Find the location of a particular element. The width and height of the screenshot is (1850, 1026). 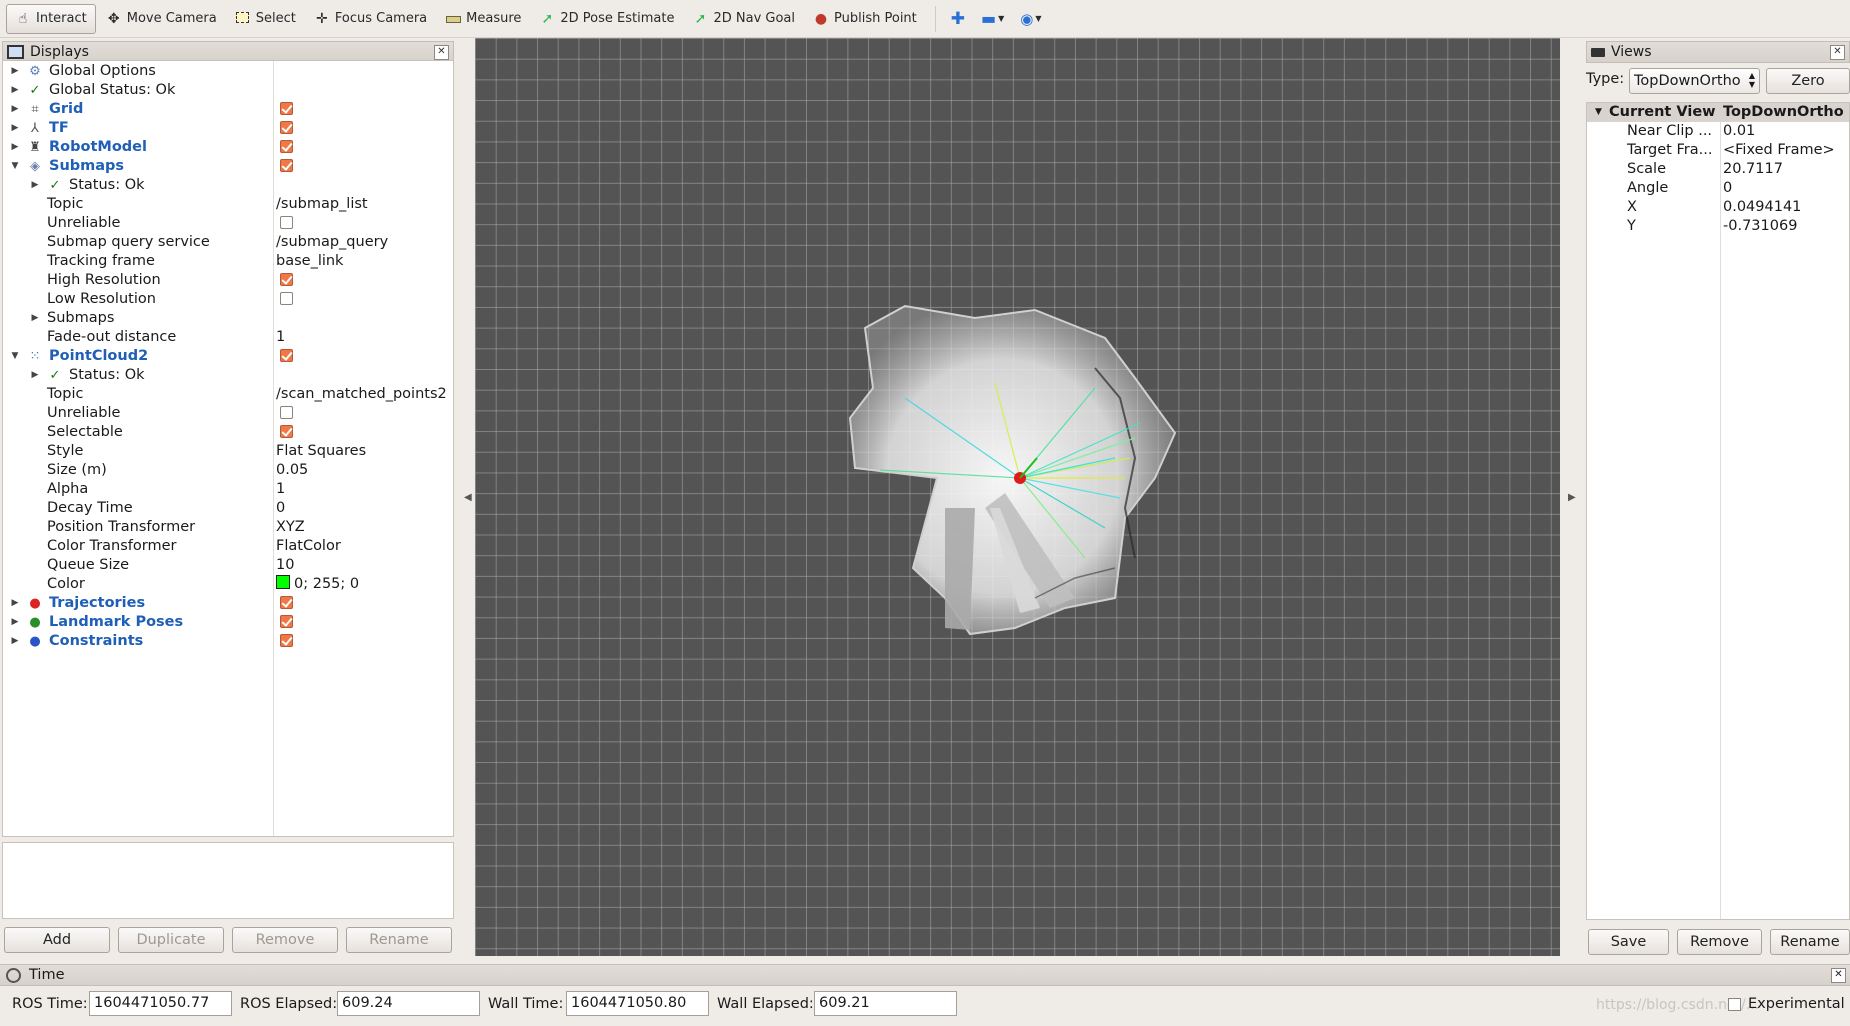

select-tool-button: Select is located at coordinates (265, 19).